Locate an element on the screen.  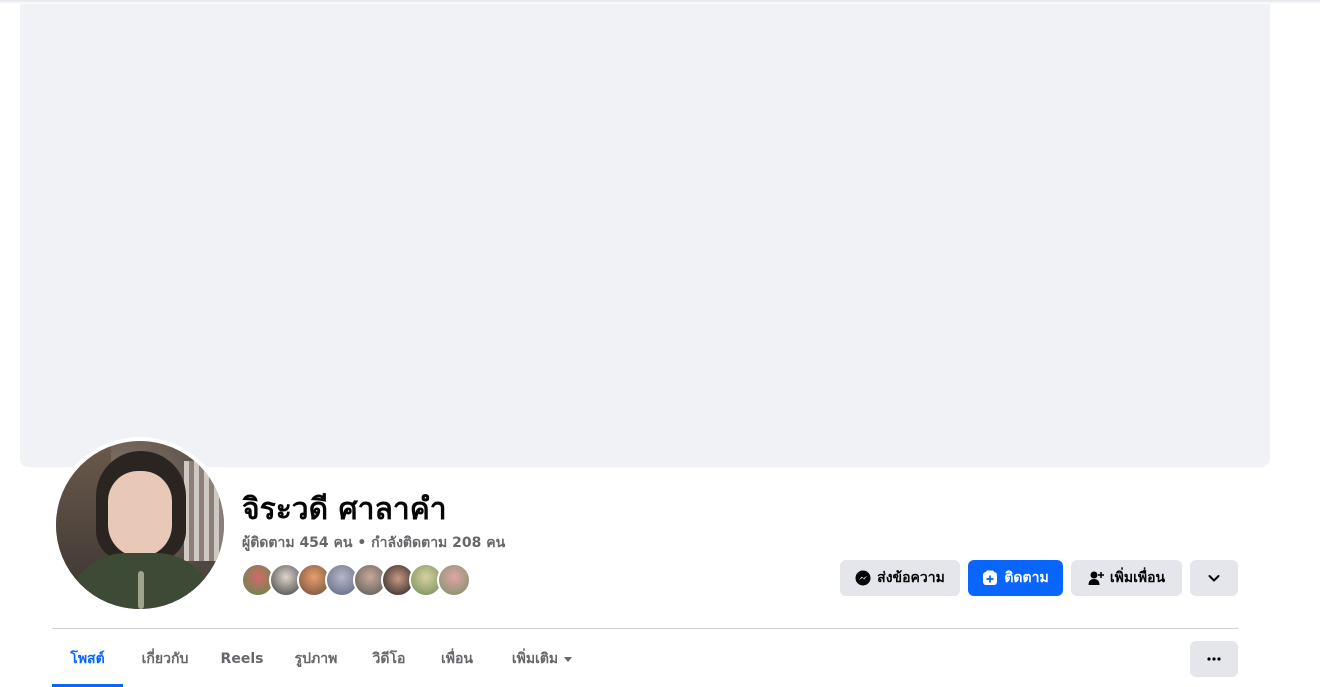
follow-plus-icon is located at coordinates (990, 578).